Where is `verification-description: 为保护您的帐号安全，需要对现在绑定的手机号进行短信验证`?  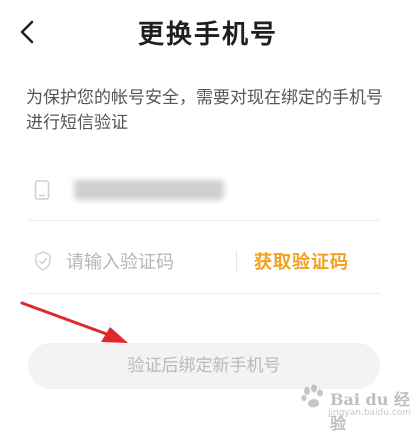
verification-description: 为保护您的帐号安全，需要对现在绑定的手机号进行短信验证 is located at coordinates (204, 110).